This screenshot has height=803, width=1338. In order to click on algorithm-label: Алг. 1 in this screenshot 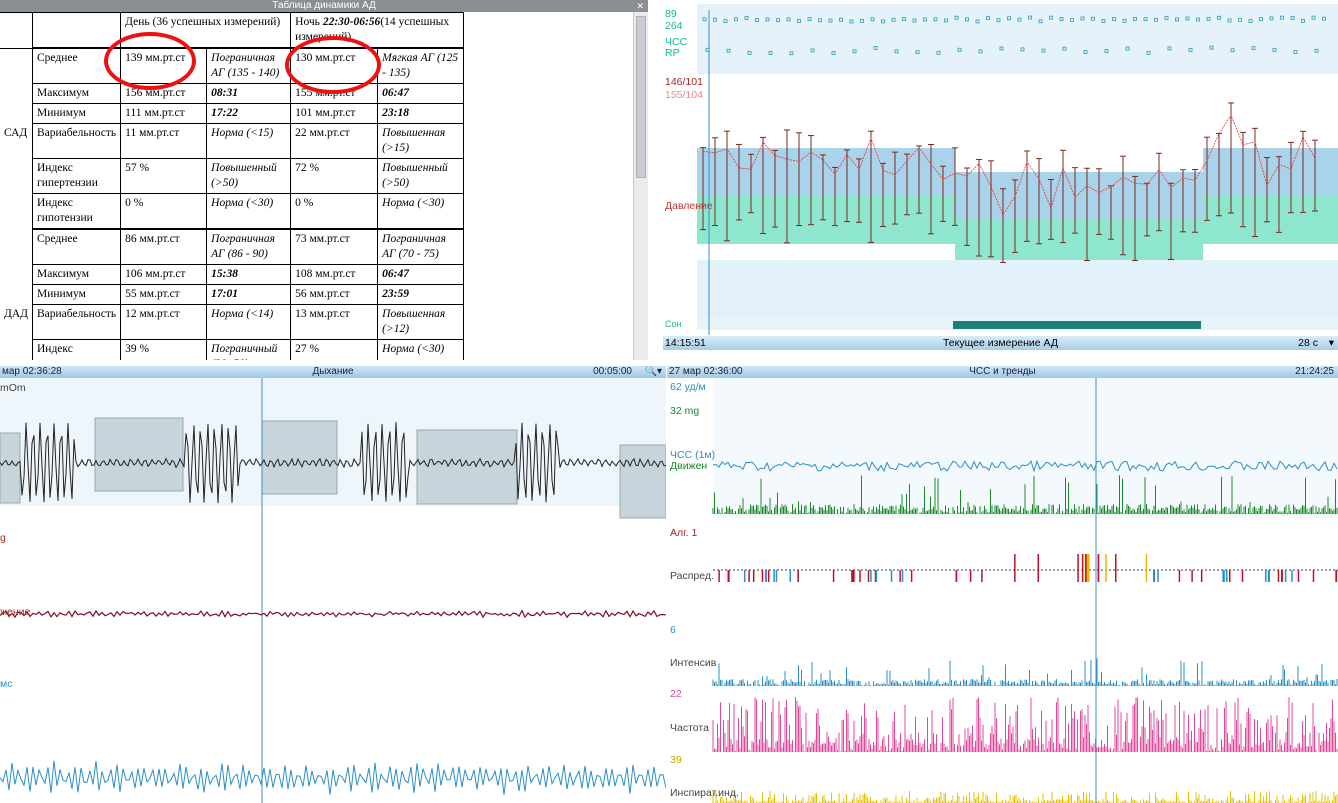, I will do `click(684, 533)`.